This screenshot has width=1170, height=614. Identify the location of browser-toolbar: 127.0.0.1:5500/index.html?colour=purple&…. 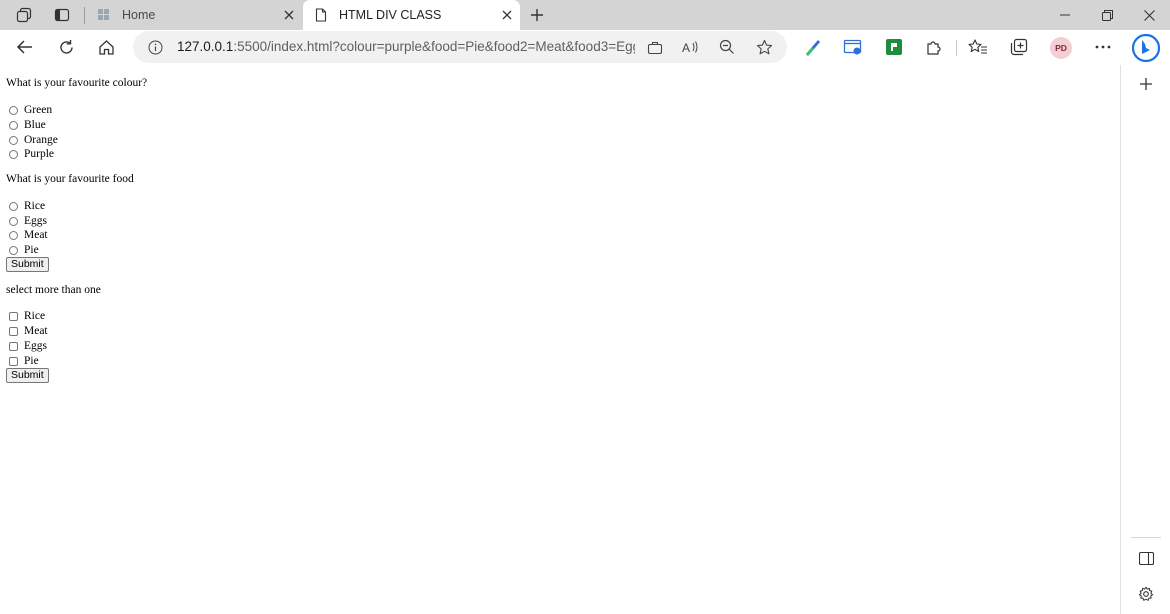
(585, 47).